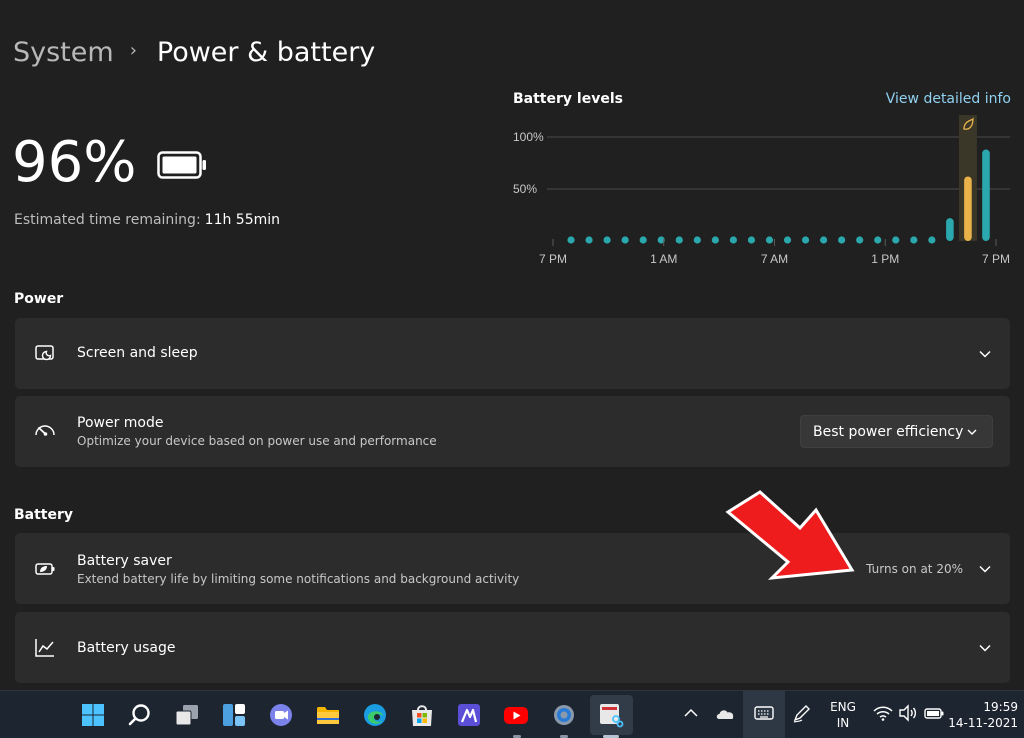 The image size is (1024, 738). I want to click on section-battery: Battery, so click(44, 515).